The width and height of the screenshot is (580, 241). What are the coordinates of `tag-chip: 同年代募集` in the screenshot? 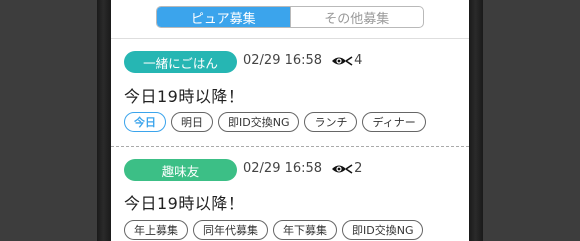 It's located at (230, 230).